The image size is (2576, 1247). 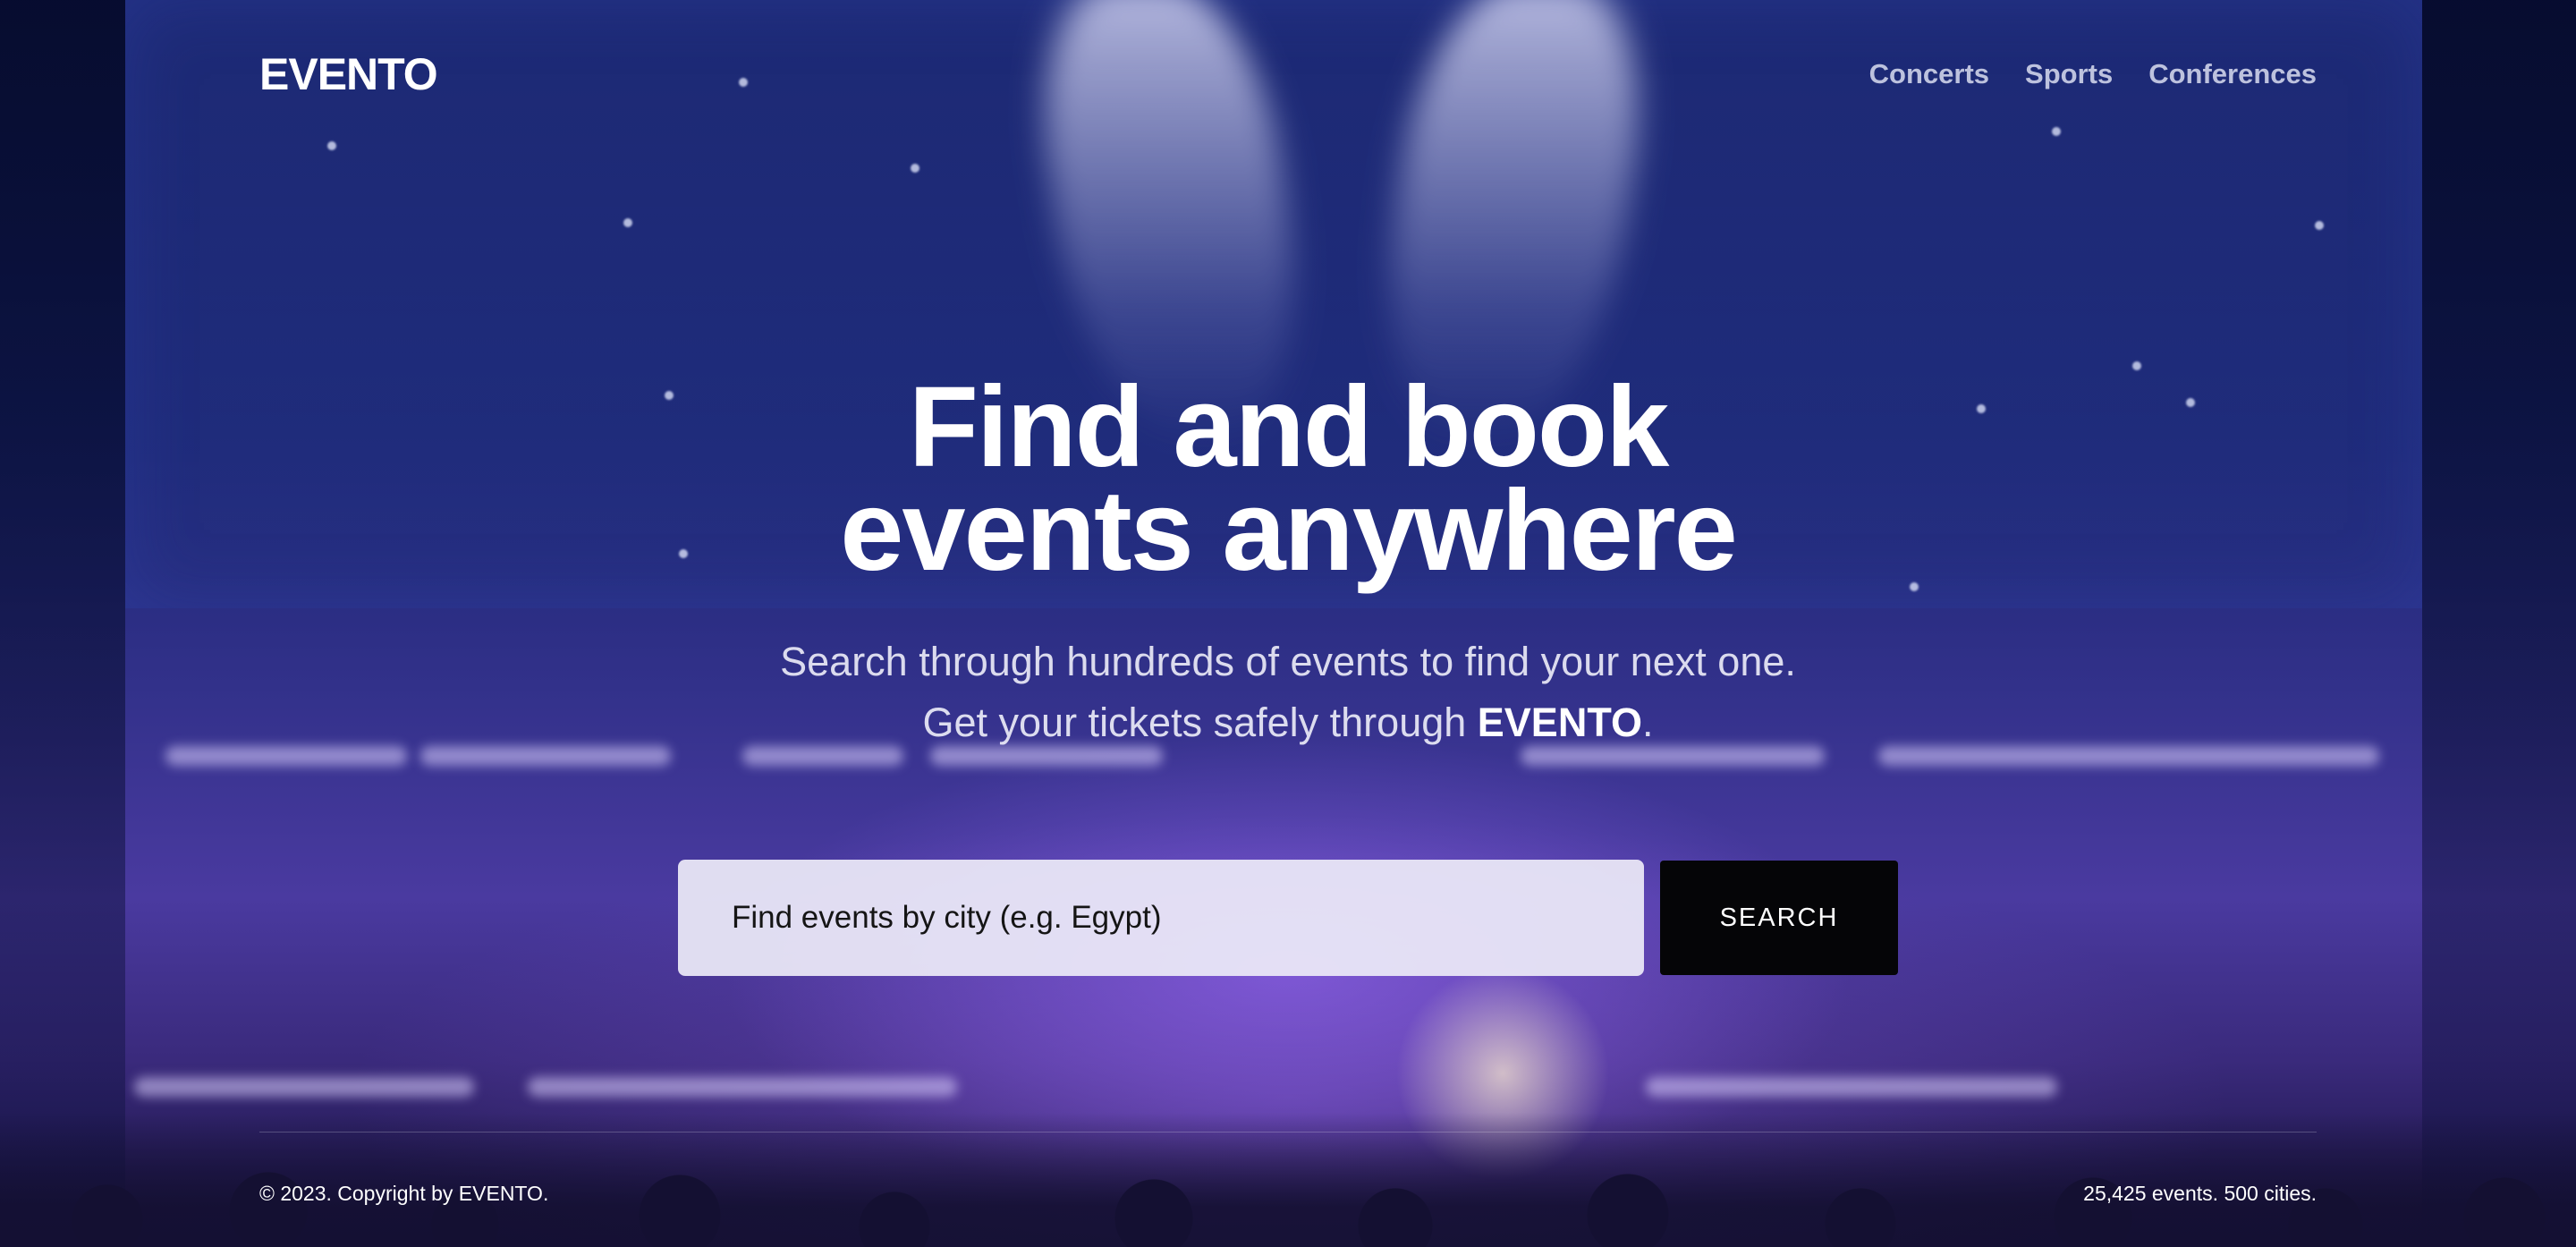 What do you see at coordinates (1929, 74) in the screenshot?
I see `nav-link-concerts: Concerts` at bounding box center [1929, 74].